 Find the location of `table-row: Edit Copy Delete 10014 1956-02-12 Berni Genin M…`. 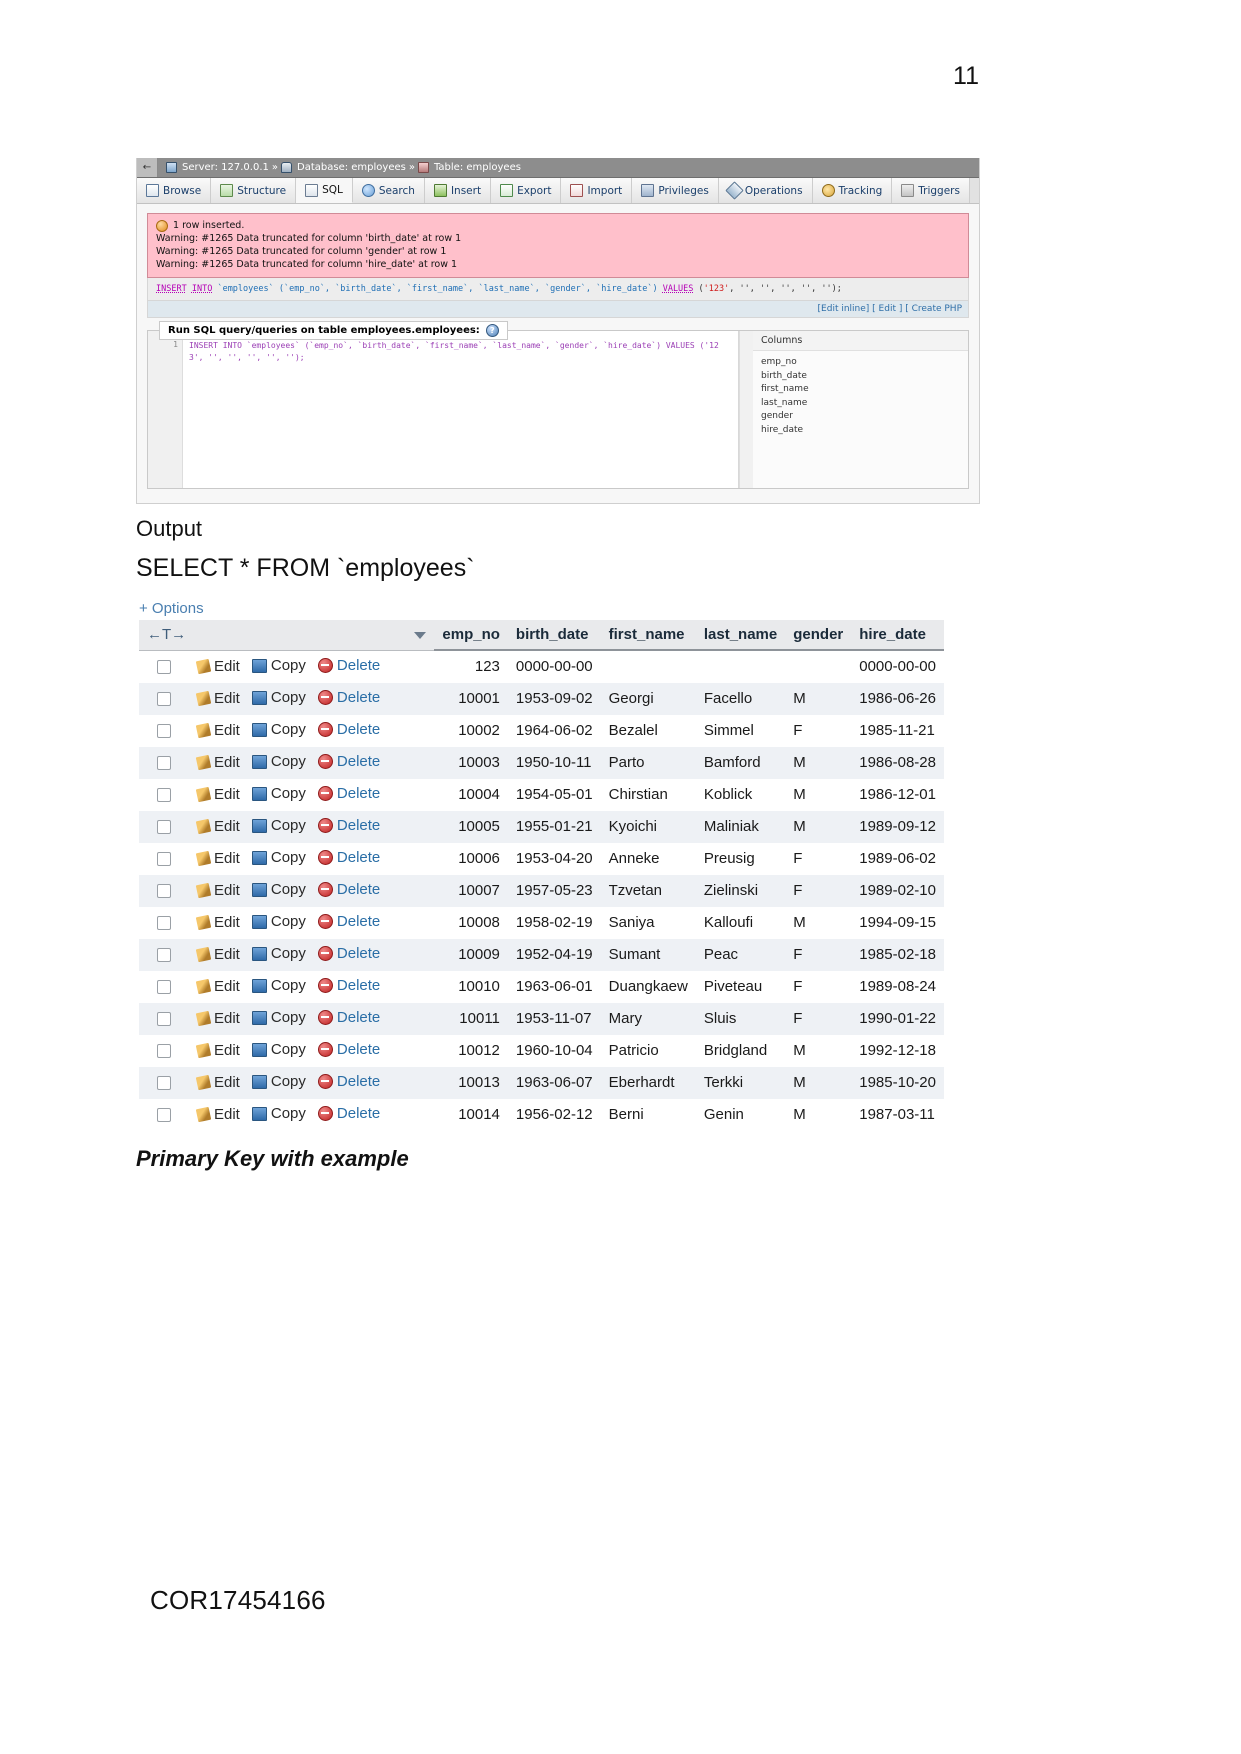

table-row: Edit Copy Delete 10014 1956-02-12 Berni Genin M… is located at coordinates (541, 1114).